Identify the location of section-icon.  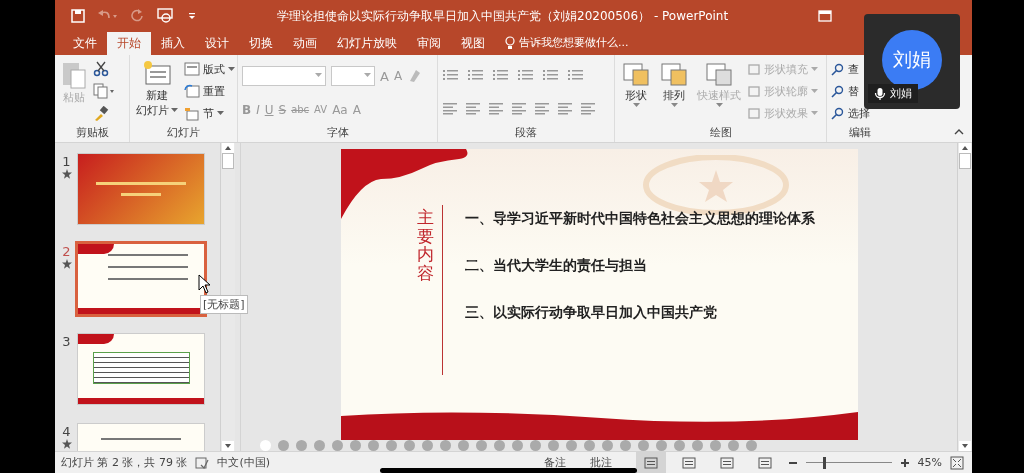
(192, 113).